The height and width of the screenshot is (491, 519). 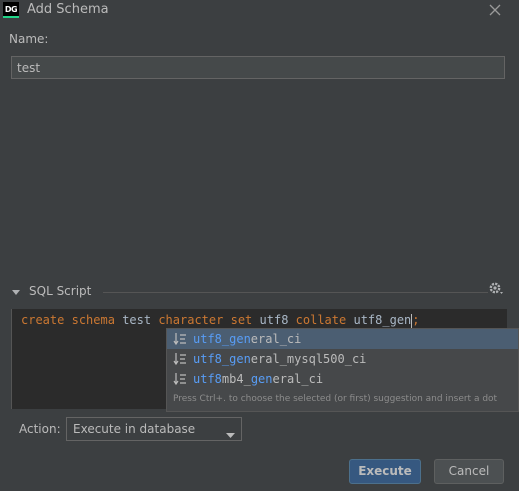 What do you see at coordinates (382, 320) in the screenshot?
I see `identifier-token: utf8_gen` at bounding box center [382, 320].